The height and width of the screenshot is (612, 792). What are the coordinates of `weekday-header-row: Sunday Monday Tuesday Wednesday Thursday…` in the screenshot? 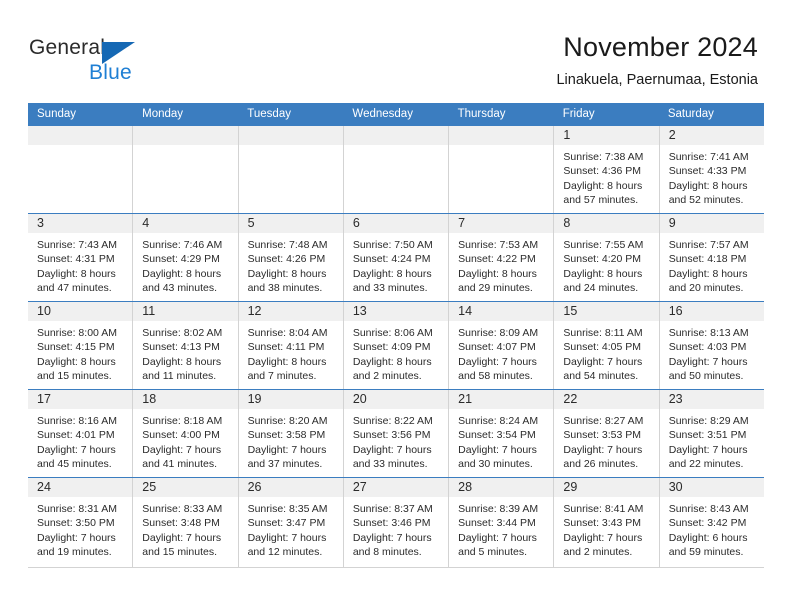 It's located at (396, 114).